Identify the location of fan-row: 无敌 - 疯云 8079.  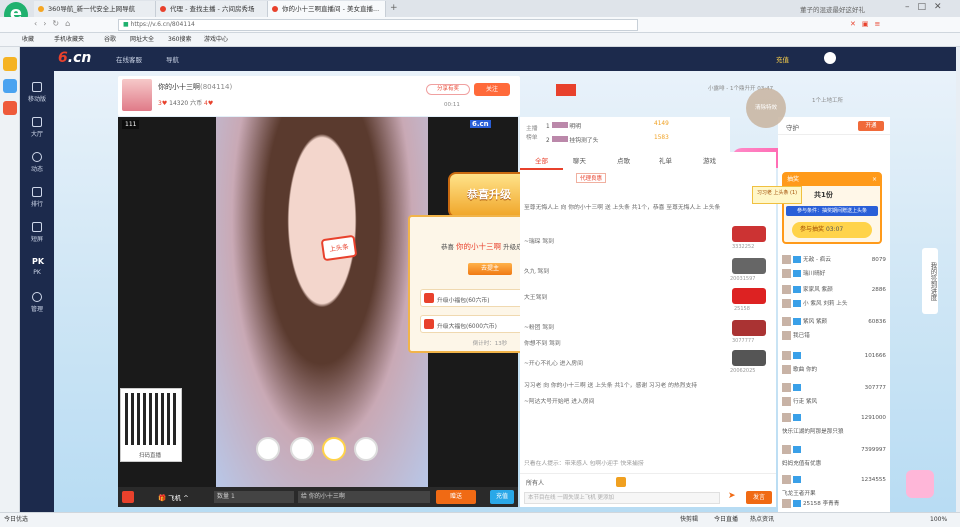
(834, 260).